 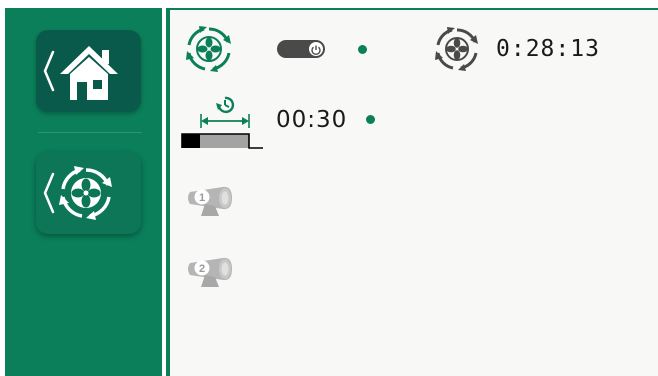 What do you see at coordinates (414, 9) in the screenshot?
I see `top-border` at bounding box center [414, 9].